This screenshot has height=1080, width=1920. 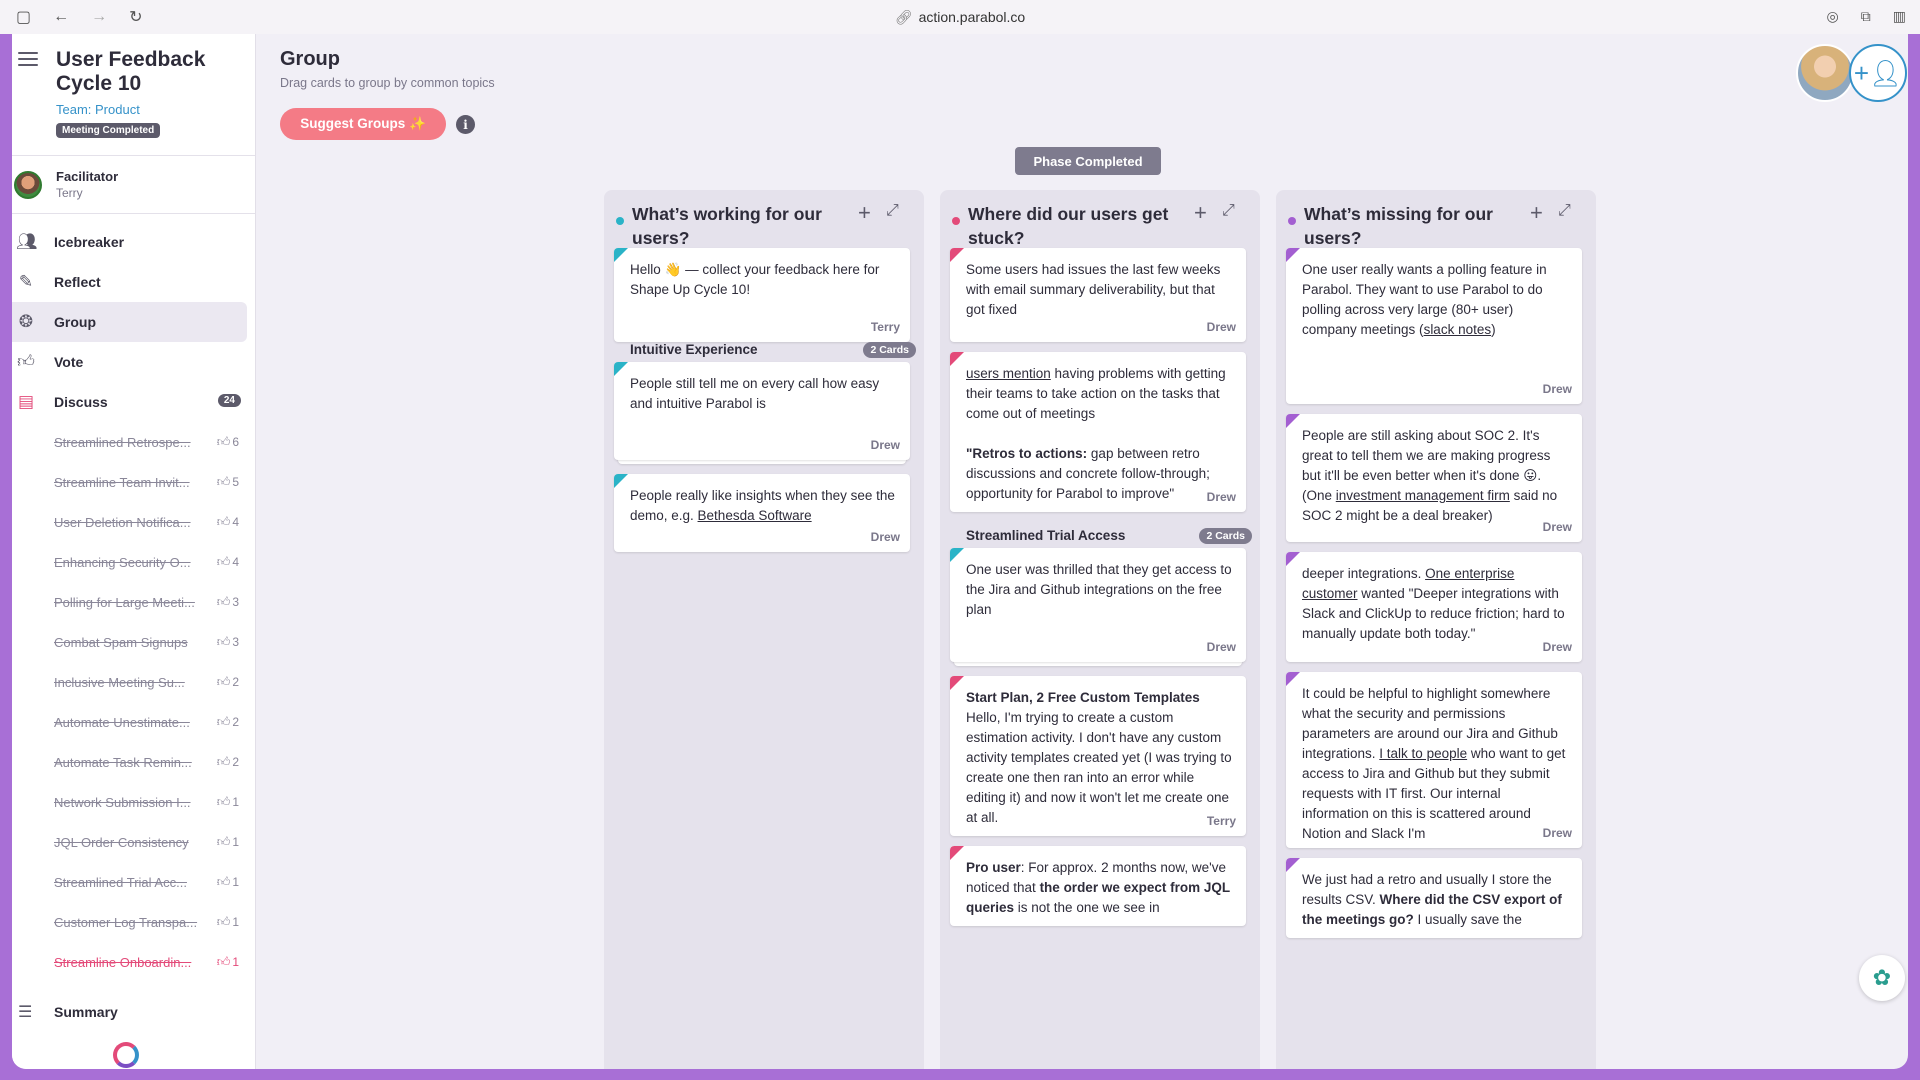 What do you see at coordinates (26, 401) in the screenshot?
I see `chat-icon: ▤` at bounding box center [26, 401].